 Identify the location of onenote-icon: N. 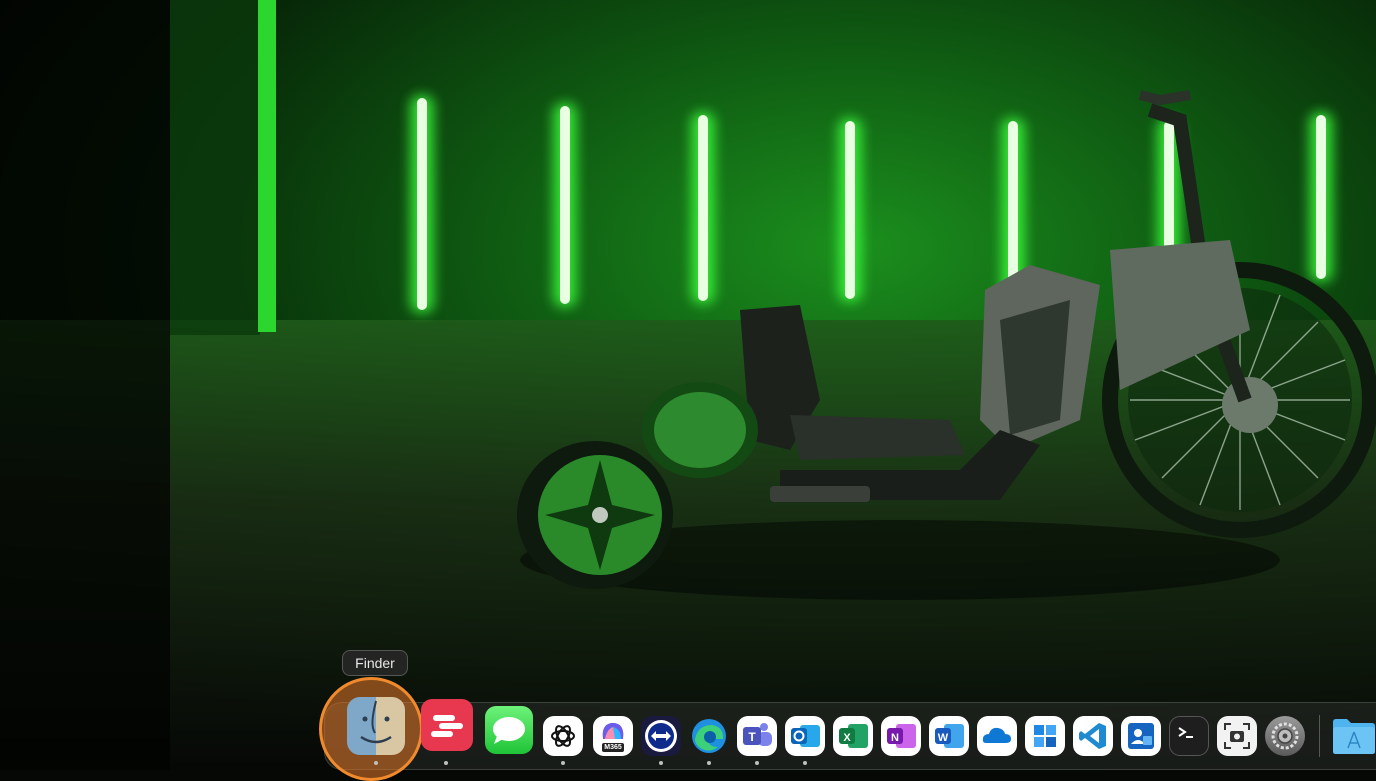
(901, 736).